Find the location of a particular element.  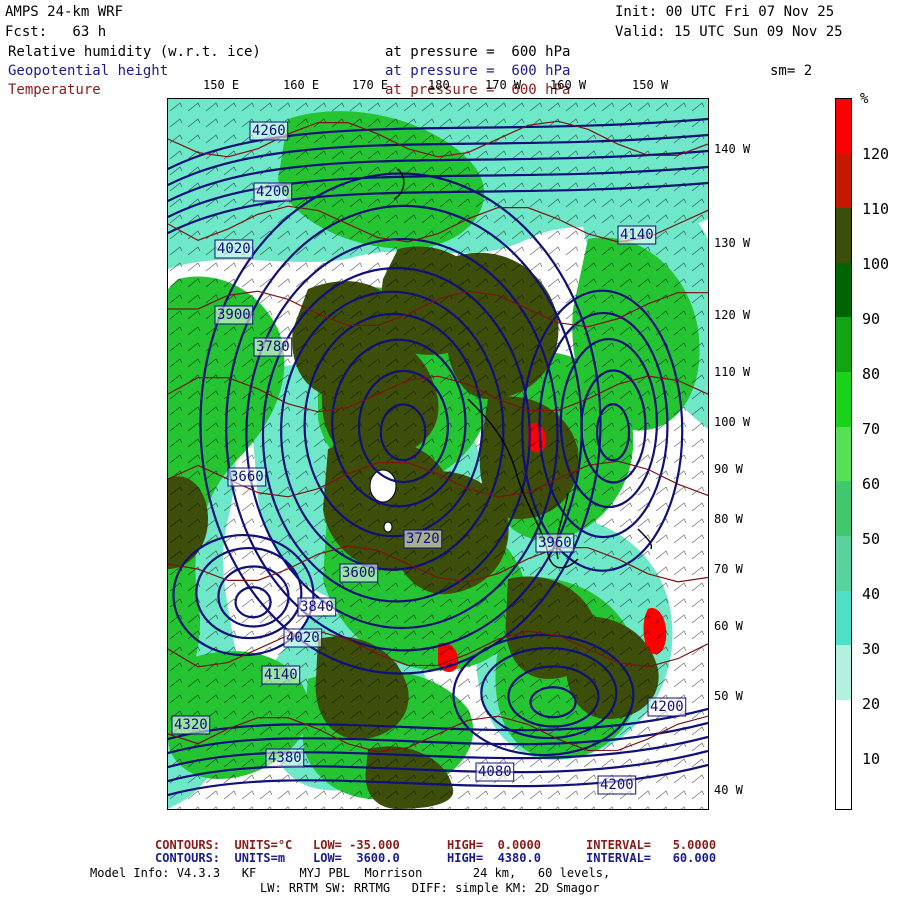

smoothing-label: sm= 2 is located at coordinates (791, 71).